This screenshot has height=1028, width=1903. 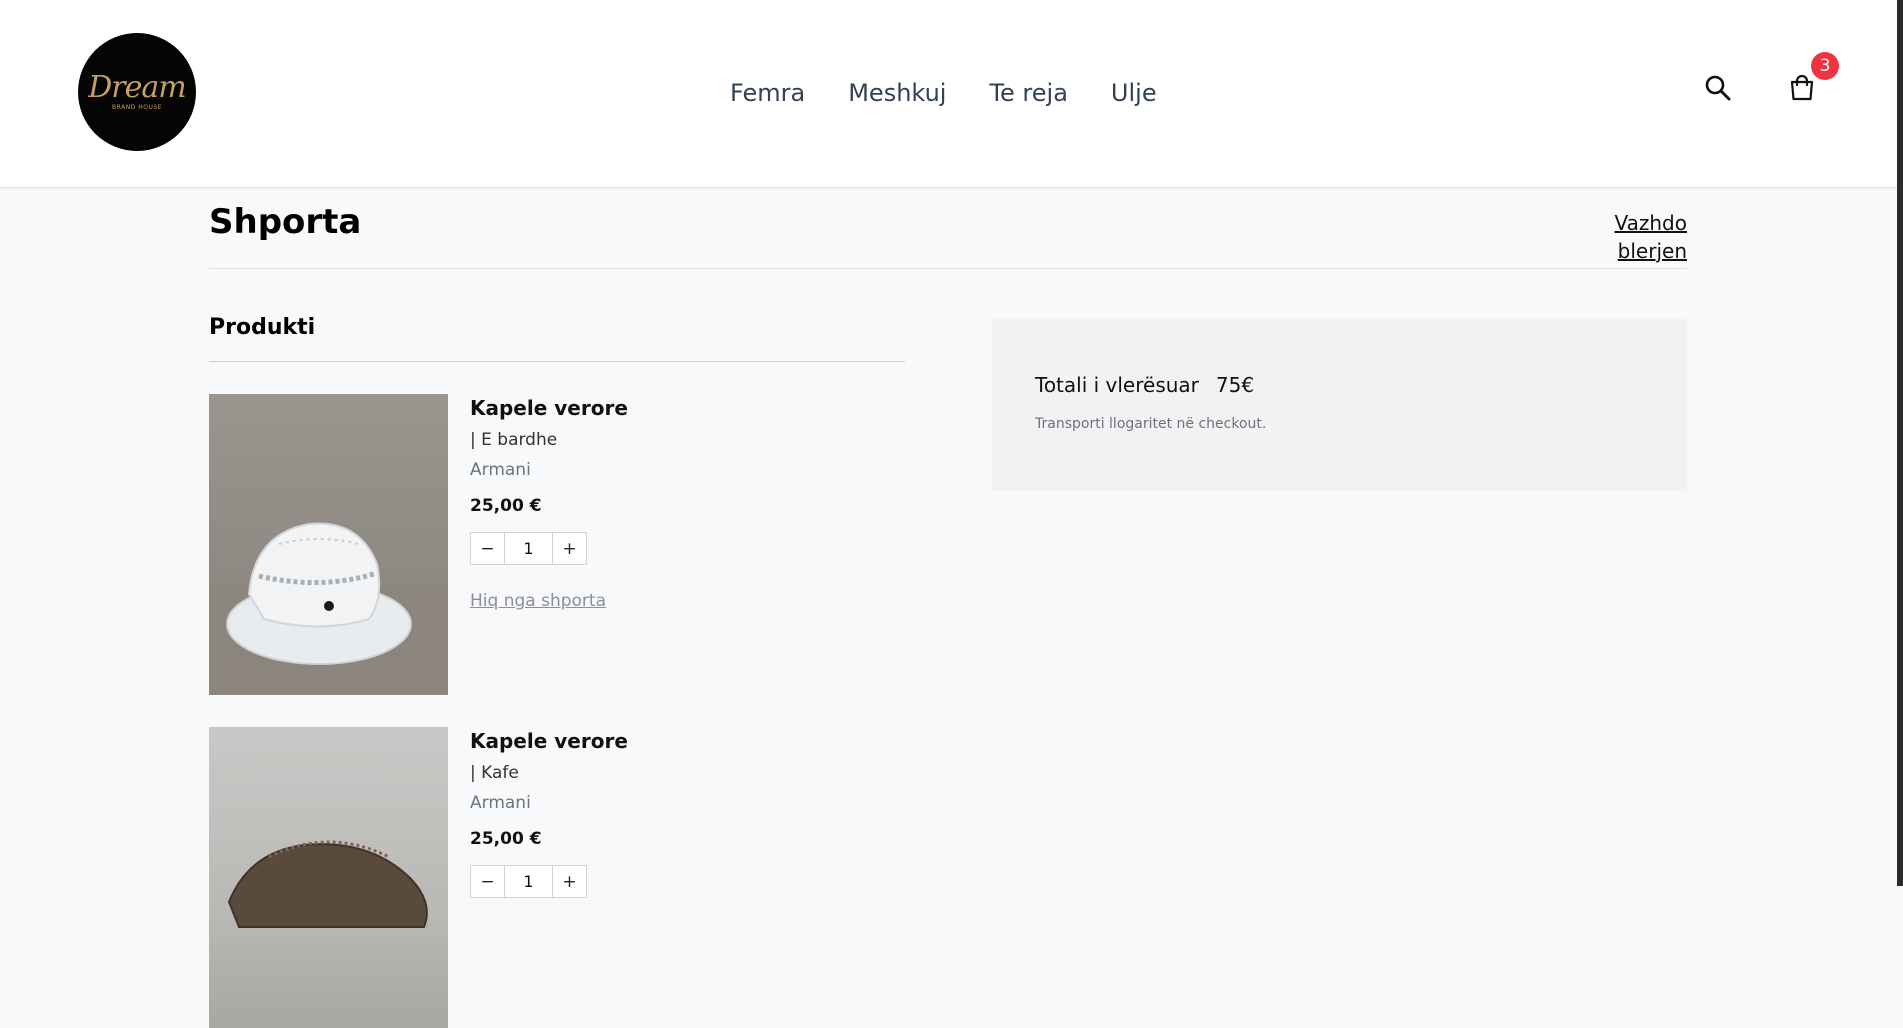 What do you see at coordinates (1134, 93) in the screenshot?
I see `nav-link-ulje: Ulje` at bounding box center [1134, 93].